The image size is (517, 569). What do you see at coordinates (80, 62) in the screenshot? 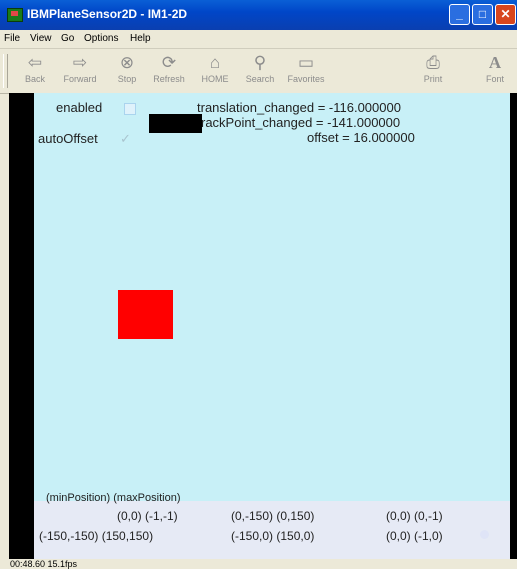
I see `forward-arrow-icon: ⇨` at bounding box center [80, 62].